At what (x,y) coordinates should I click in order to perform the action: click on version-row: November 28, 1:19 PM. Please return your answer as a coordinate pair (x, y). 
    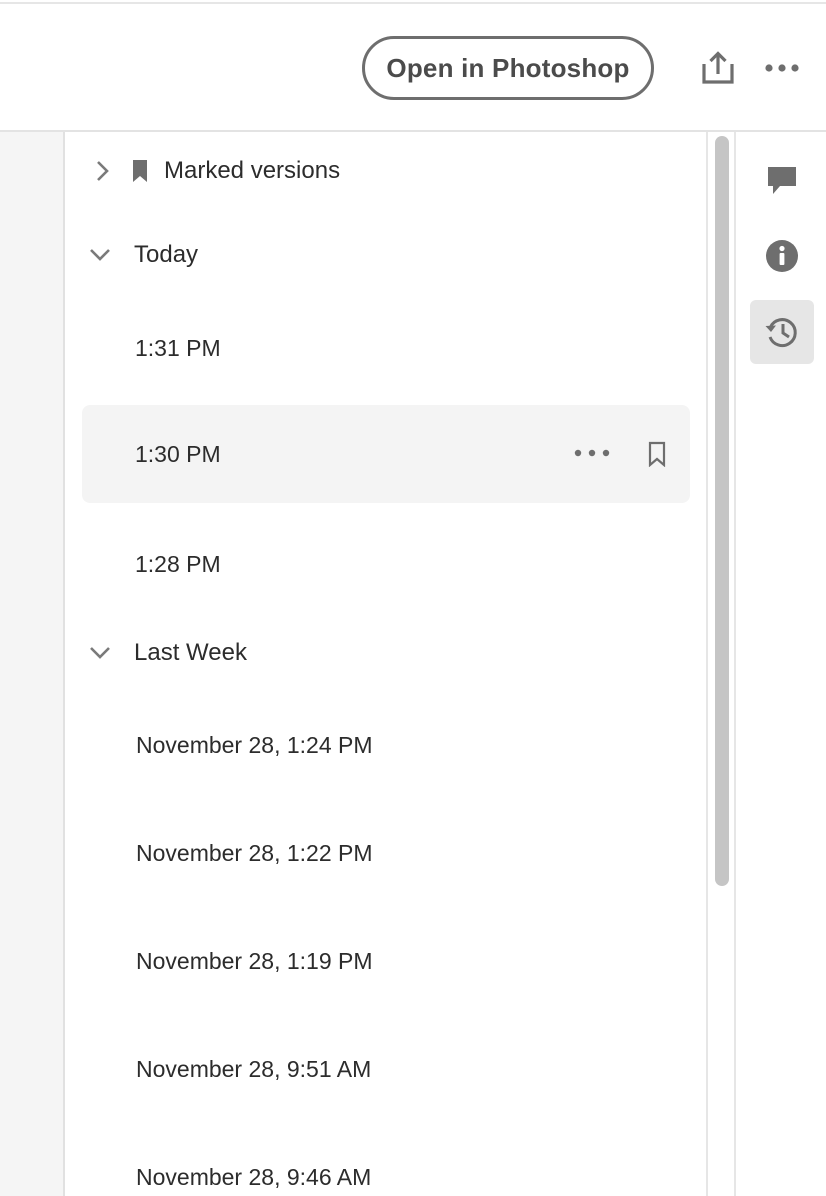
    Looking at the image, I should click on (386, 961).